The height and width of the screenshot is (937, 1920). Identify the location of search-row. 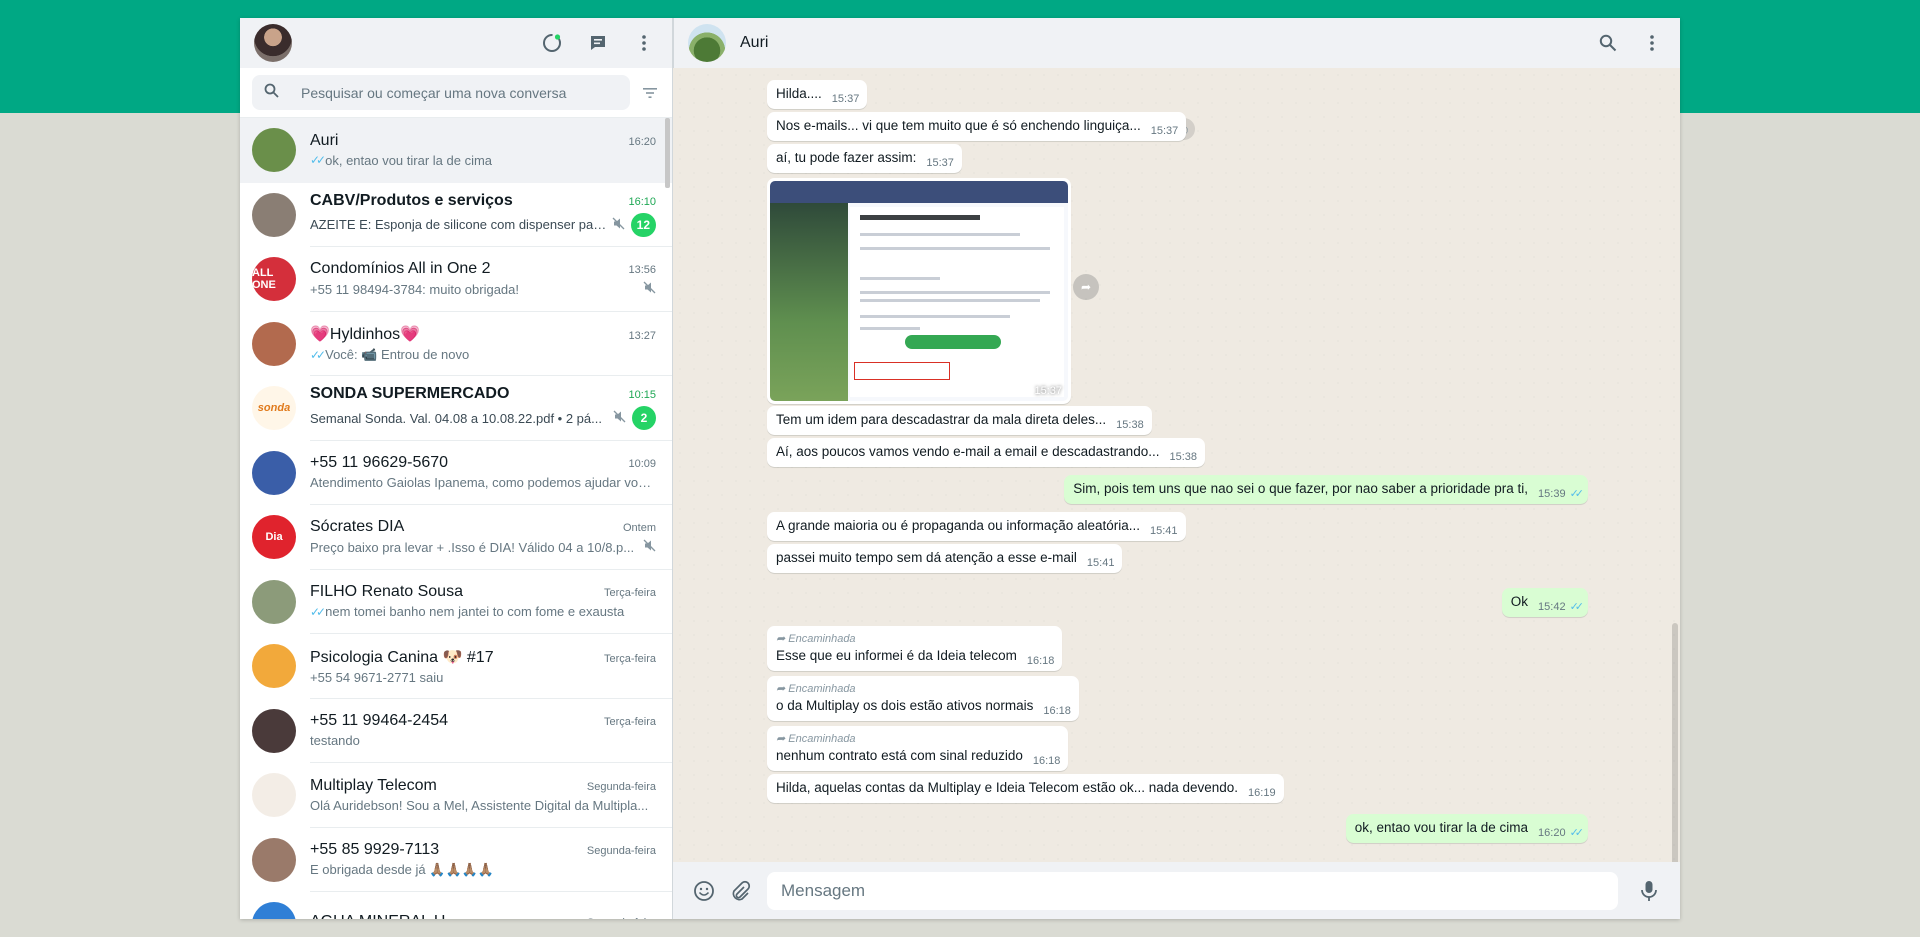
(456, 93).